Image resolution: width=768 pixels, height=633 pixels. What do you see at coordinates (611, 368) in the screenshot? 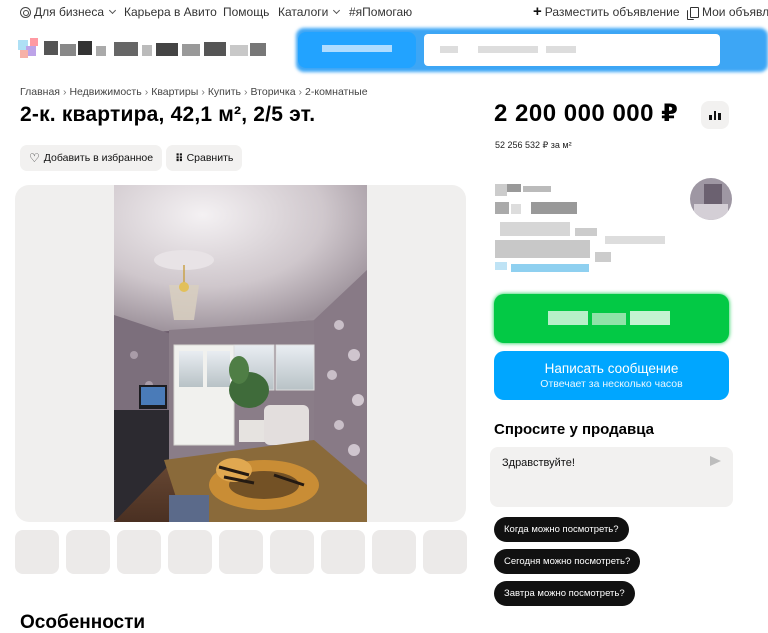
I see `write-message-label: Написать сообщение` at bounding box center [611, 368].